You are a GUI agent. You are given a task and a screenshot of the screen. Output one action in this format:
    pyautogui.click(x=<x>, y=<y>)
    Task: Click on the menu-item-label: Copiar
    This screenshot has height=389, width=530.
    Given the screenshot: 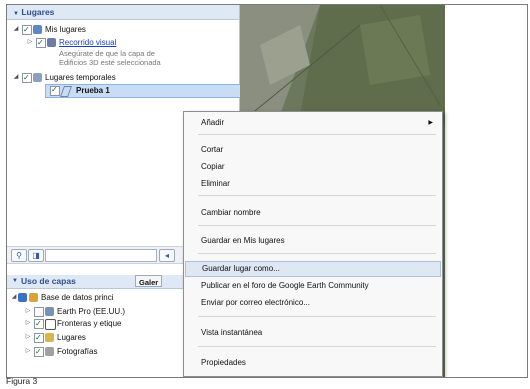 What is the action you would take?
    pyautogui.click(x=213, y=166)
    